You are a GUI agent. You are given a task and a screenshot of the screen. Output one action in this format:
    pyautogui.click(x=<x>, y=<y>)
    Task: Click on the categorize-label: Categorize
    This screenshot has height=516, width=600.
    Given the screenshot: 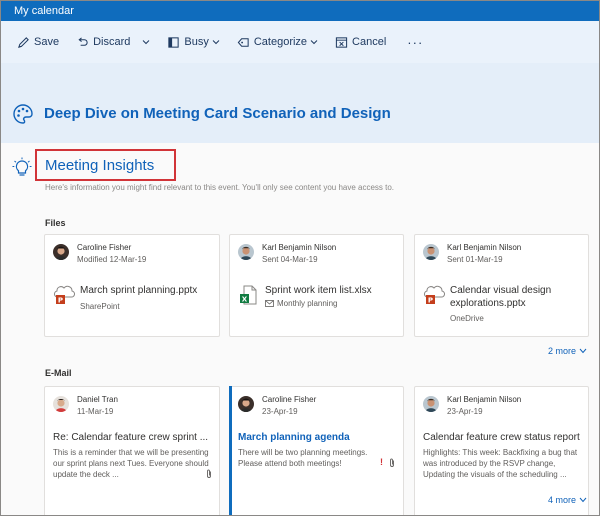 What is the action you would take?
    pyautogui.click(x=280, y=42)
    